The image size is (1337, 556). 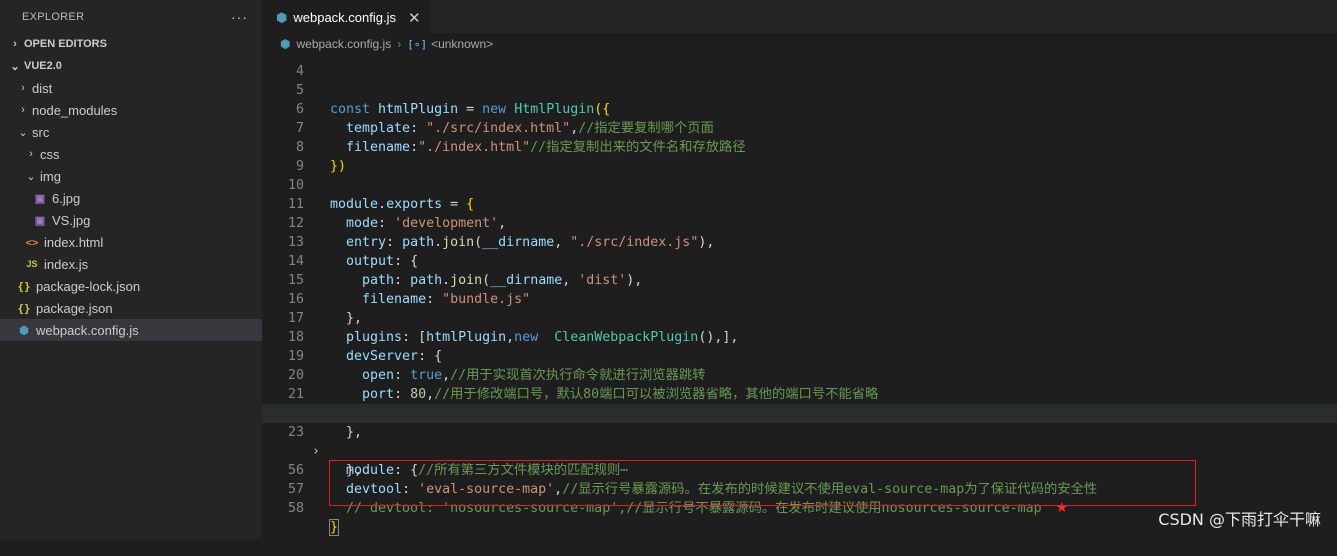 I want to click on more-actions-icon: ···, so click(x=239, y=17).